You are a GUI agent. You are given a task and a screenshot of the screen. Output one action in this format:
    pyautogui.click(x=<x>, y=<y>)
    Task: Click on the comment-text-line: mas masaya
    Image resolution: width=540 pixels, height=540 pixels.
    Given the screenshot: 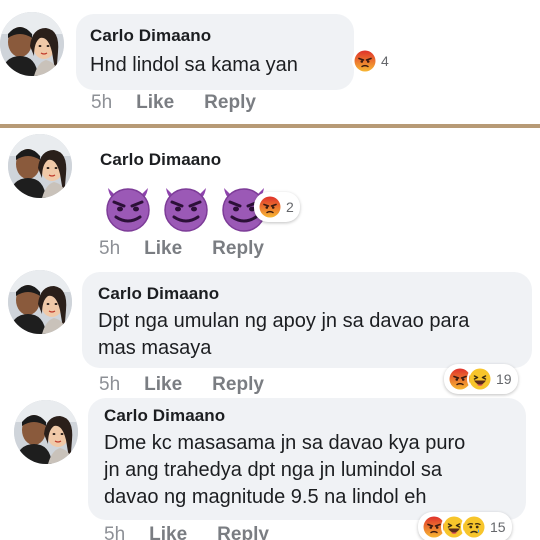 What is the action you would take?
    pyautogui.click(x=155, y=348)
    